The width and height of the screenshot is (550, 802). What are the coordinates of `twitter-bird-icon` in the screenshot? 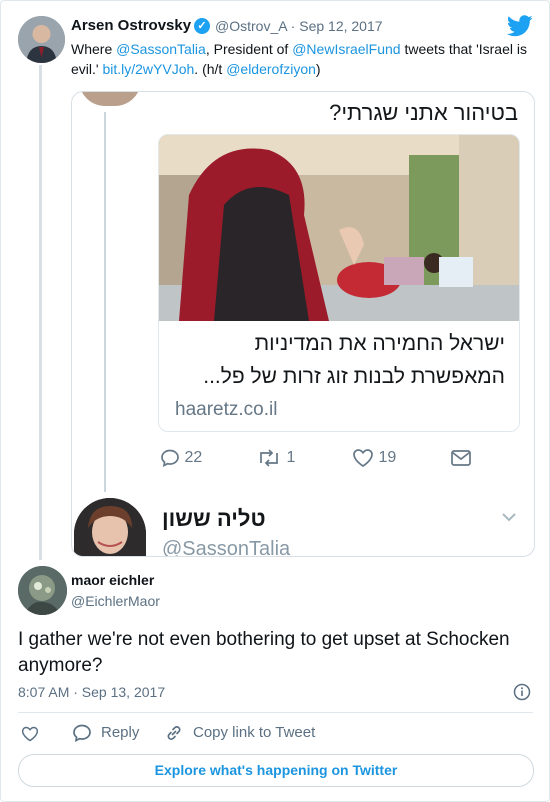 It's located at (519, 26).